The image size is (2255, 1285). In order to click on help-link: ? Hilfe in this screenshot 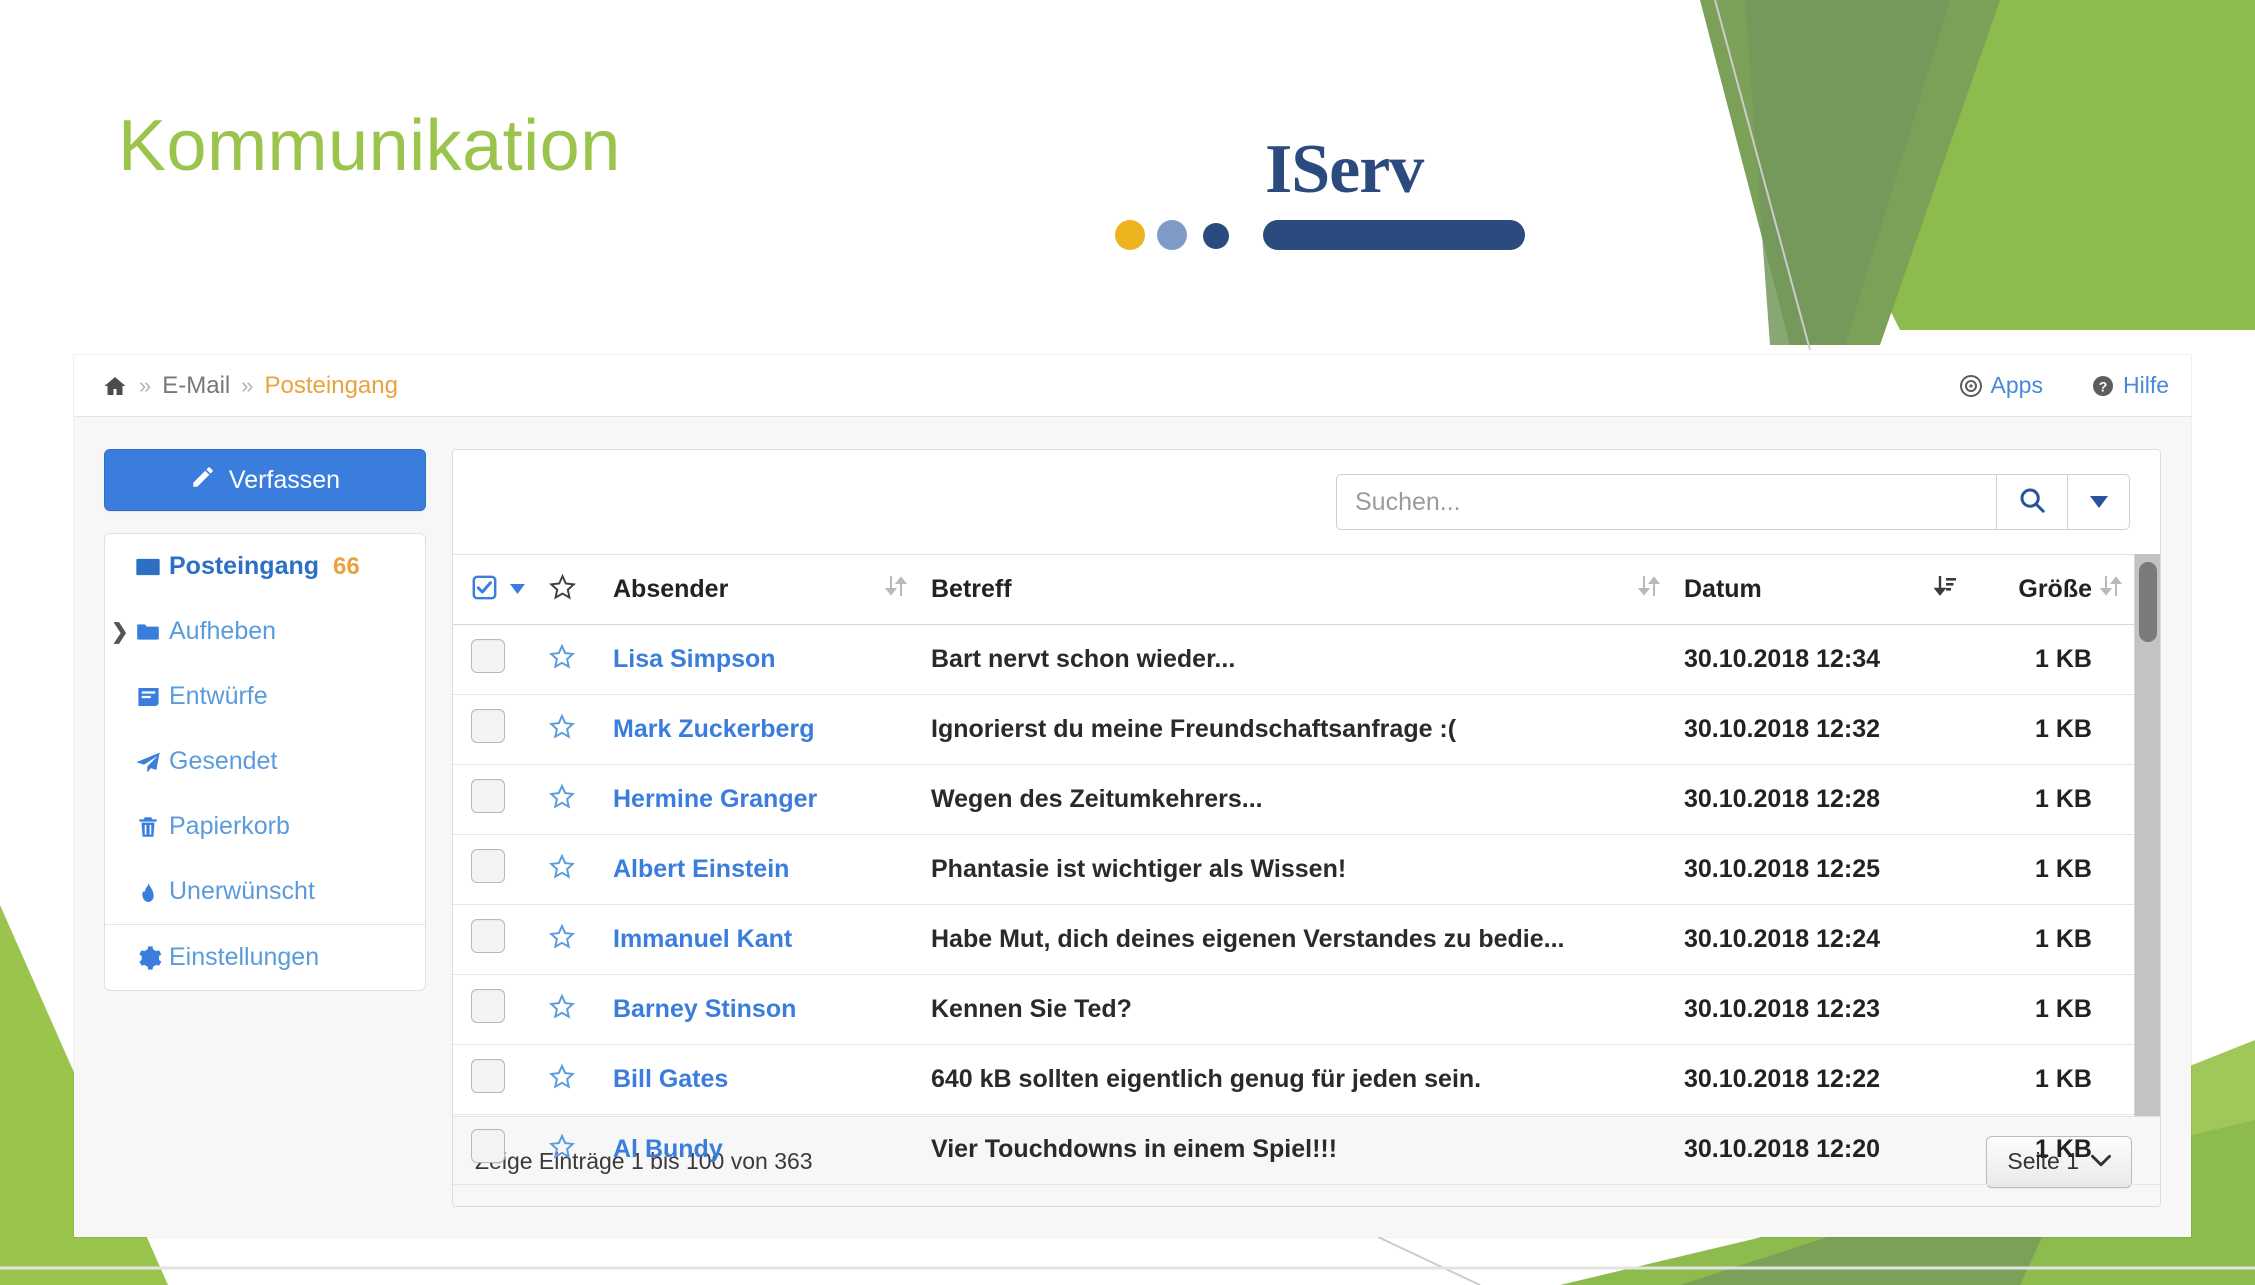, I will do `click(2130, 385)`.